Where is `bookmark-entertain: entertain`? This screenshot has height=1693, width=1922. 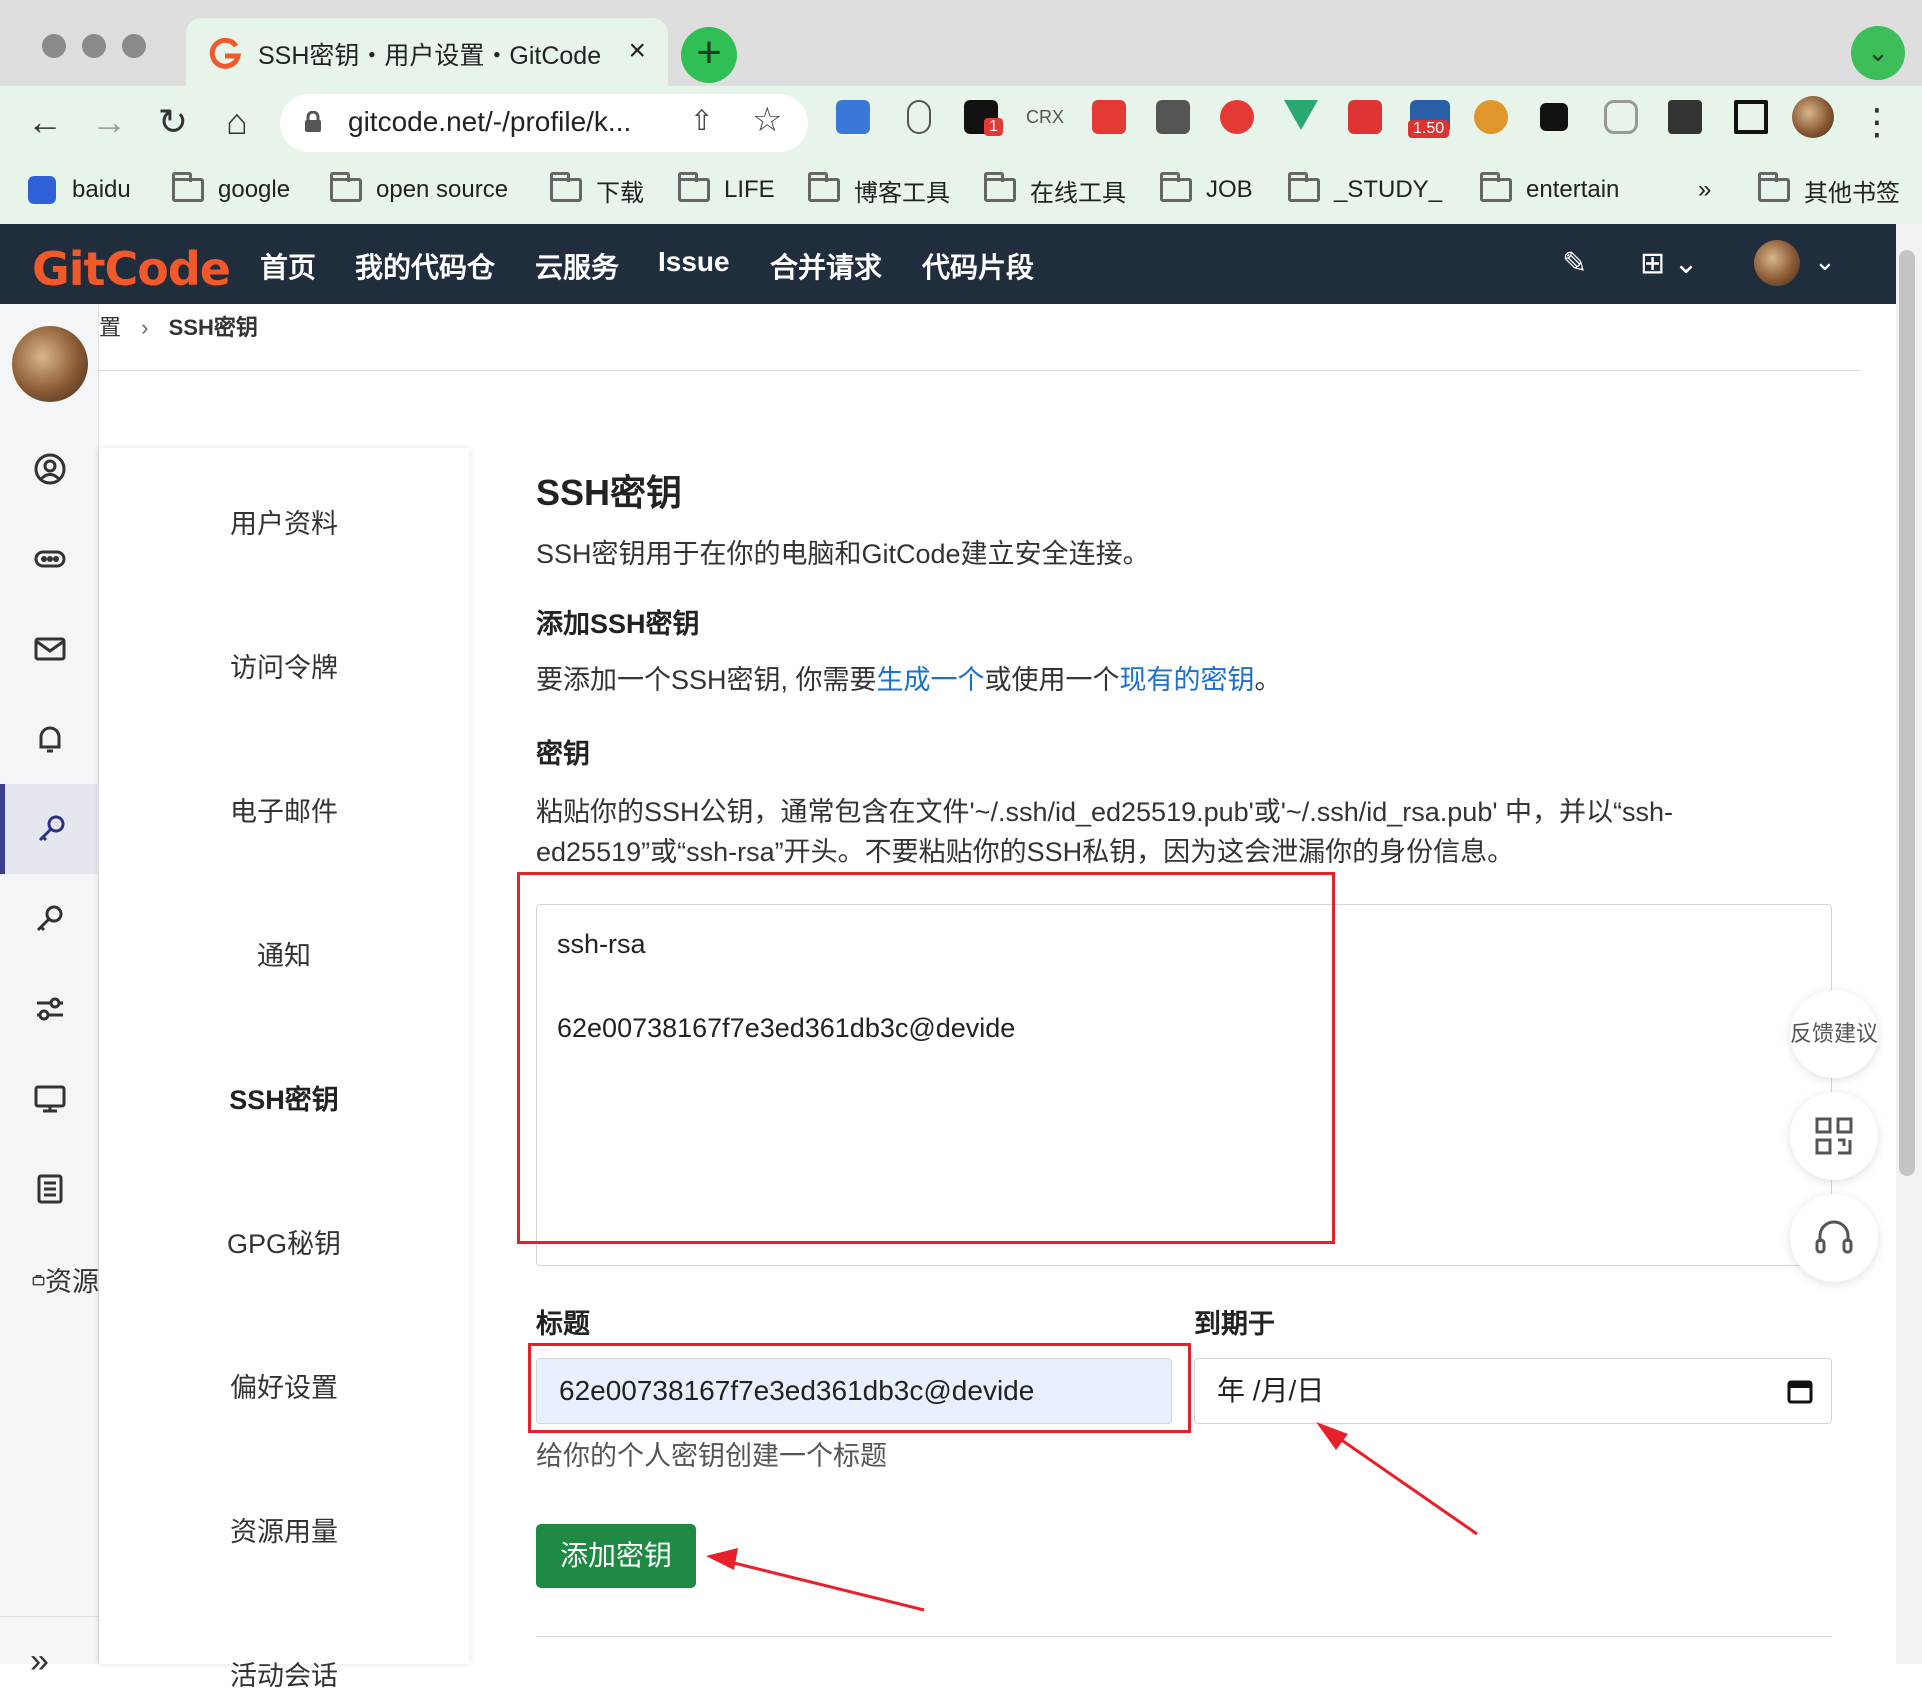 bookmark-entertain: entertain is located at coordinates (1549, 190).